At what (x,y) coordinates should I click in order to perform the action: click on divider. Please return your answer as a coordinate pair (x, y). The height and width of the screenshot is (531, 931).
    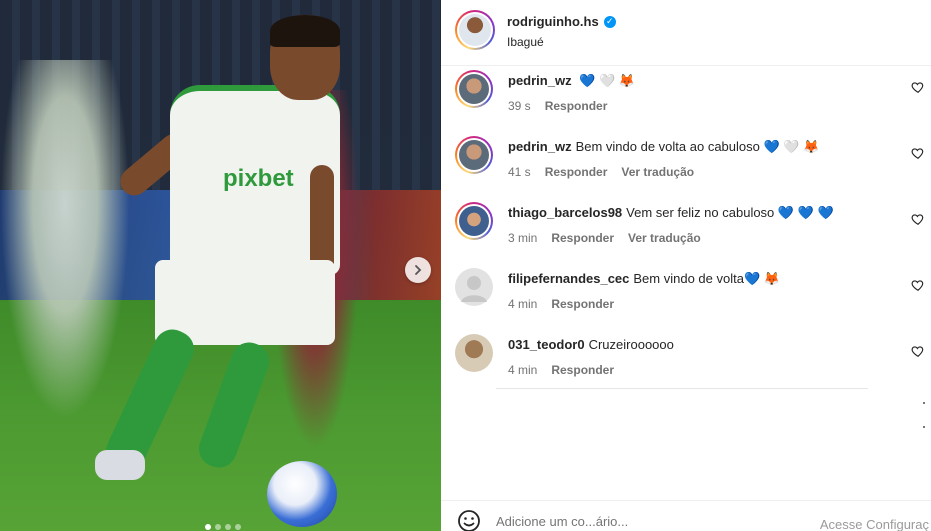
    Looking at the image, I should click on (682, 388).